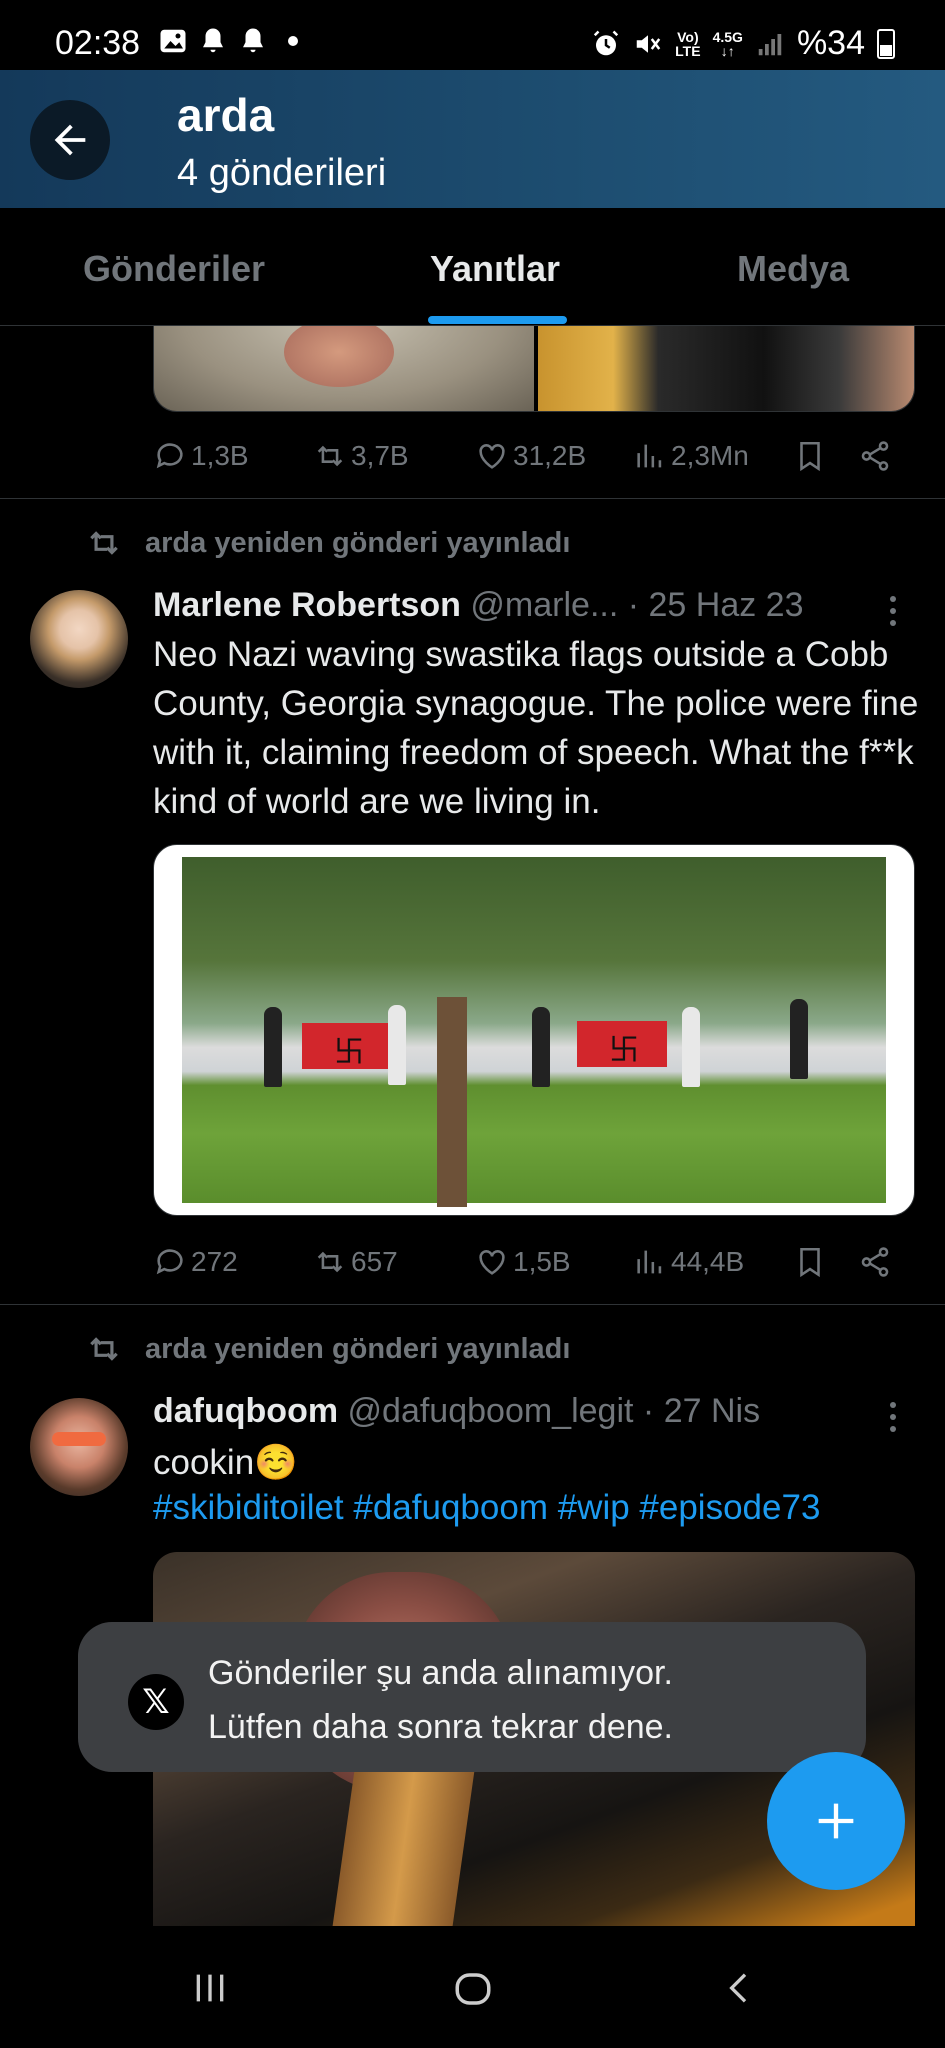 This screenshot has height=2048, width=945. I want to click on system-indicators: Vo) LTE 4.5G ↓↑ %34, so click(743, 43).